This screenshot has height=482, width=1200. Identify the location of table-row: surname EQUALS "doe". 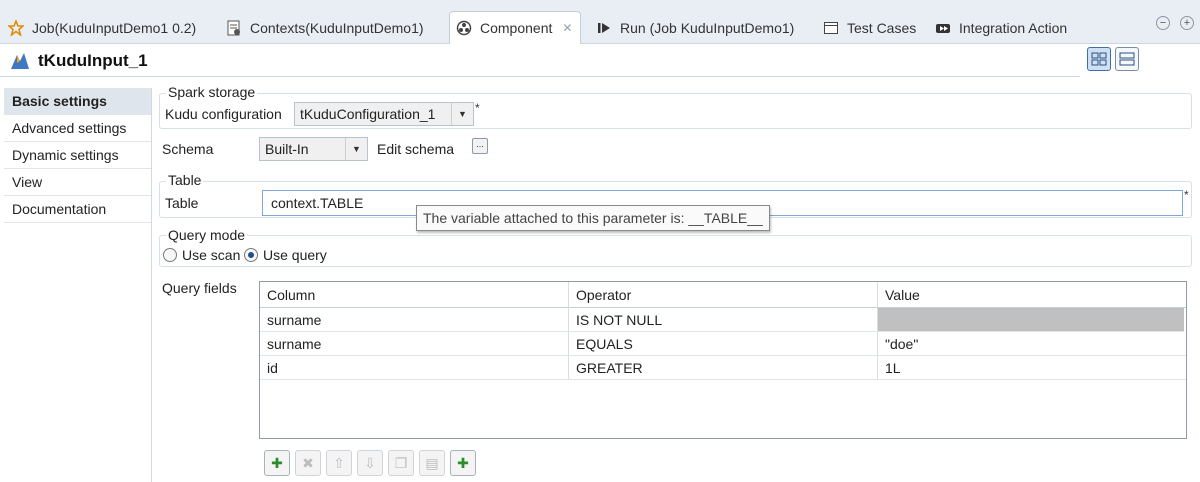
(723, 344).